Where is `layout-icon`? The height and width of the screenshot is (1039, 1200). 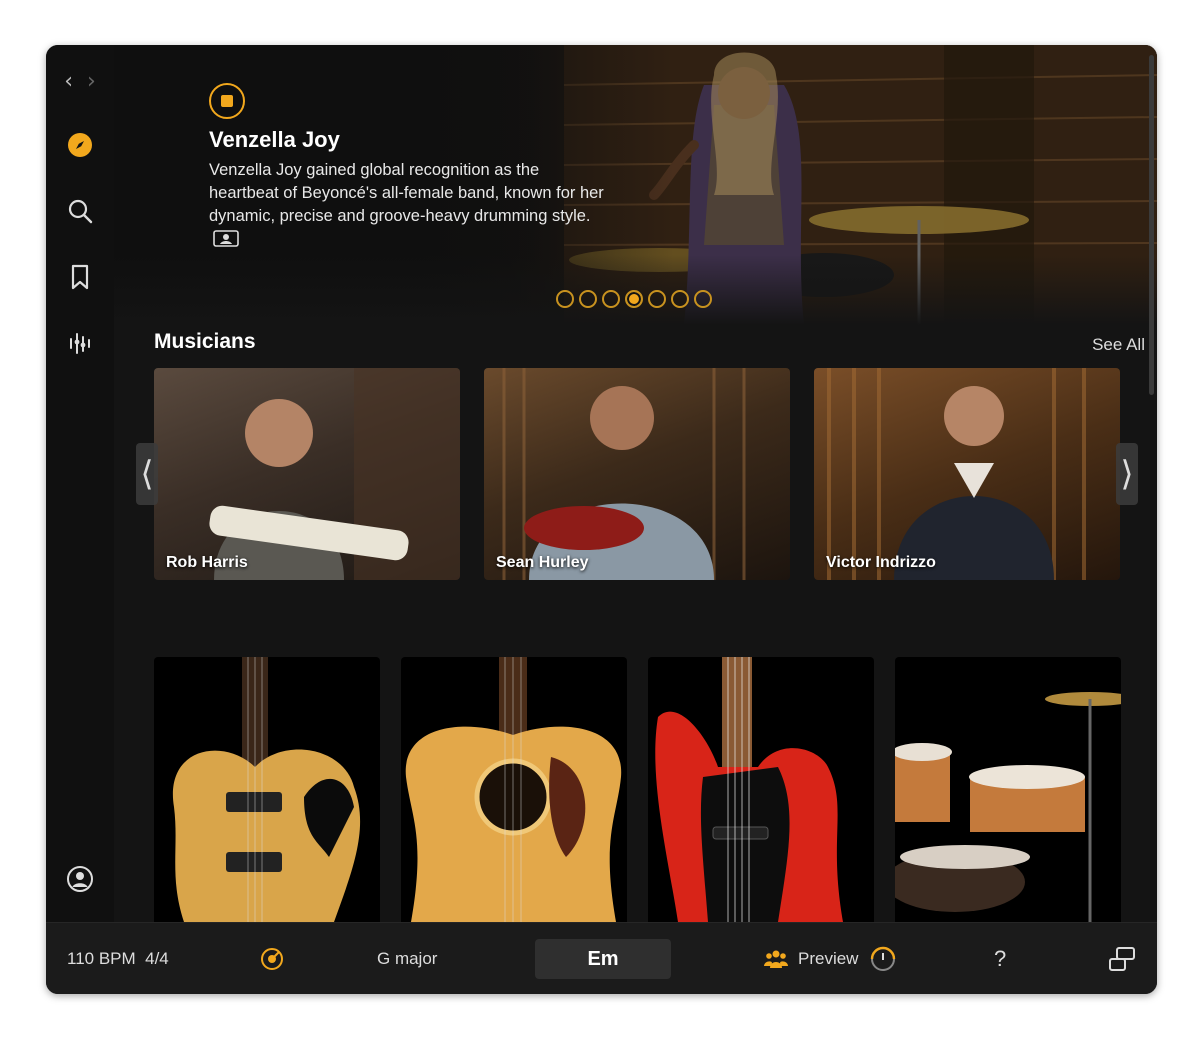 layout-icon is located at coordinates (1122, 959).